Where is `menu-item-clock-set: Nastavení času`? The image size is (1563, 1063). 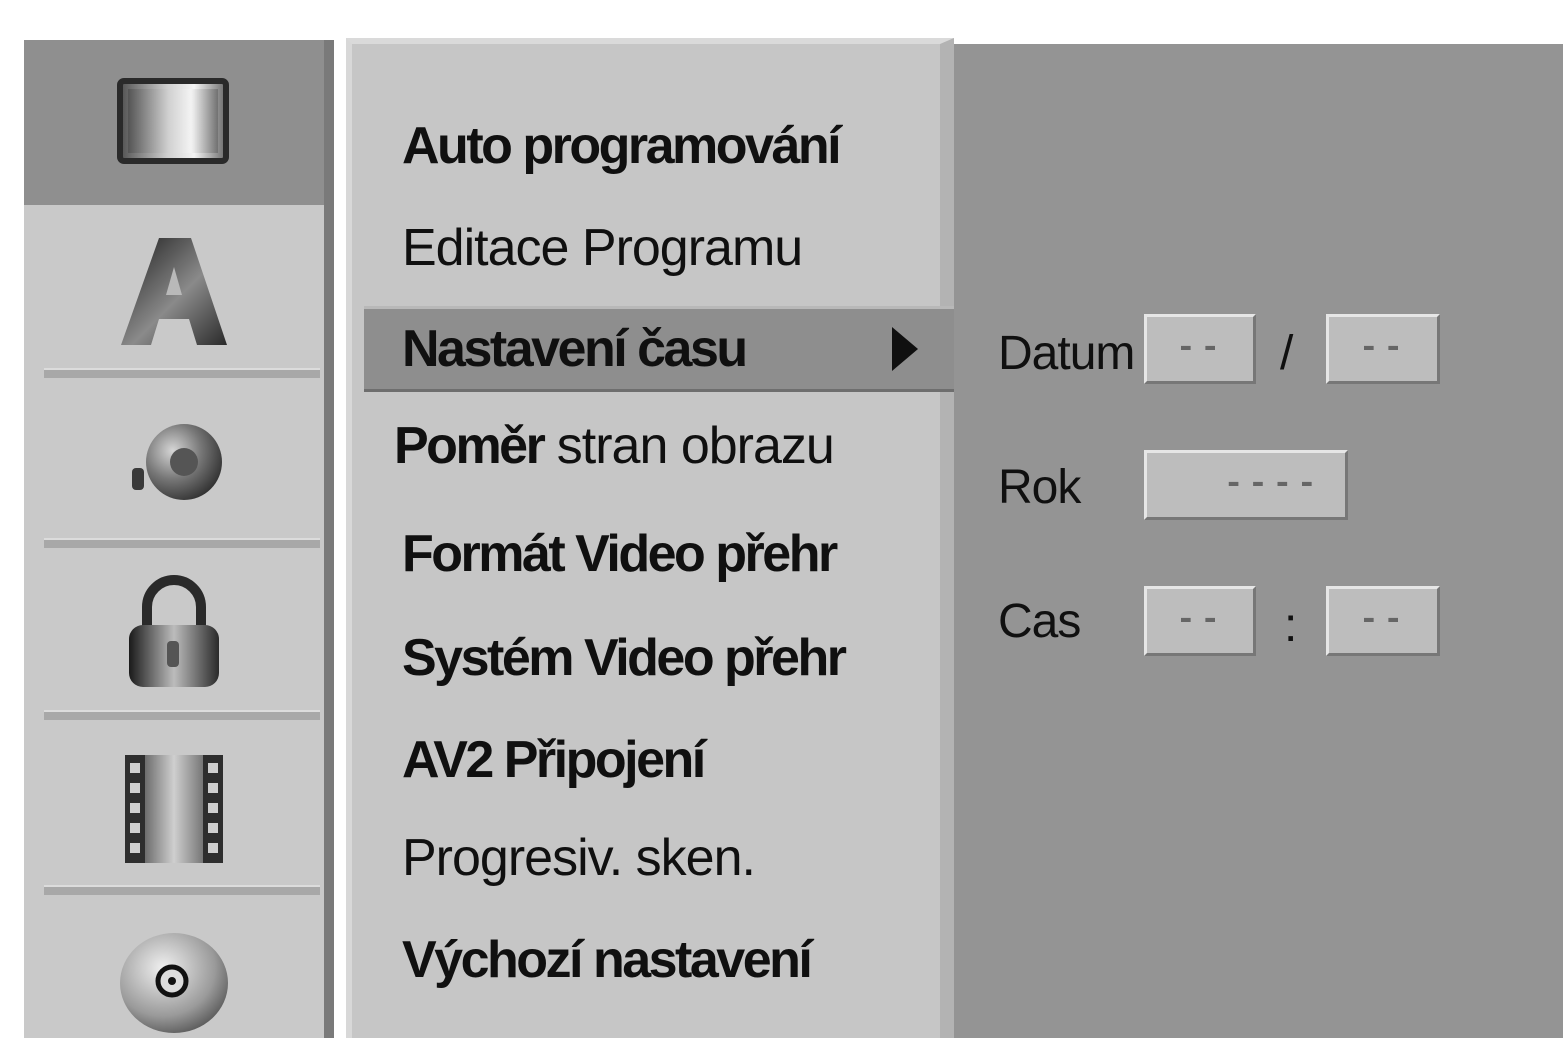 menu-item-clock-set: Nastavení času is located at coordinates (664, 349).